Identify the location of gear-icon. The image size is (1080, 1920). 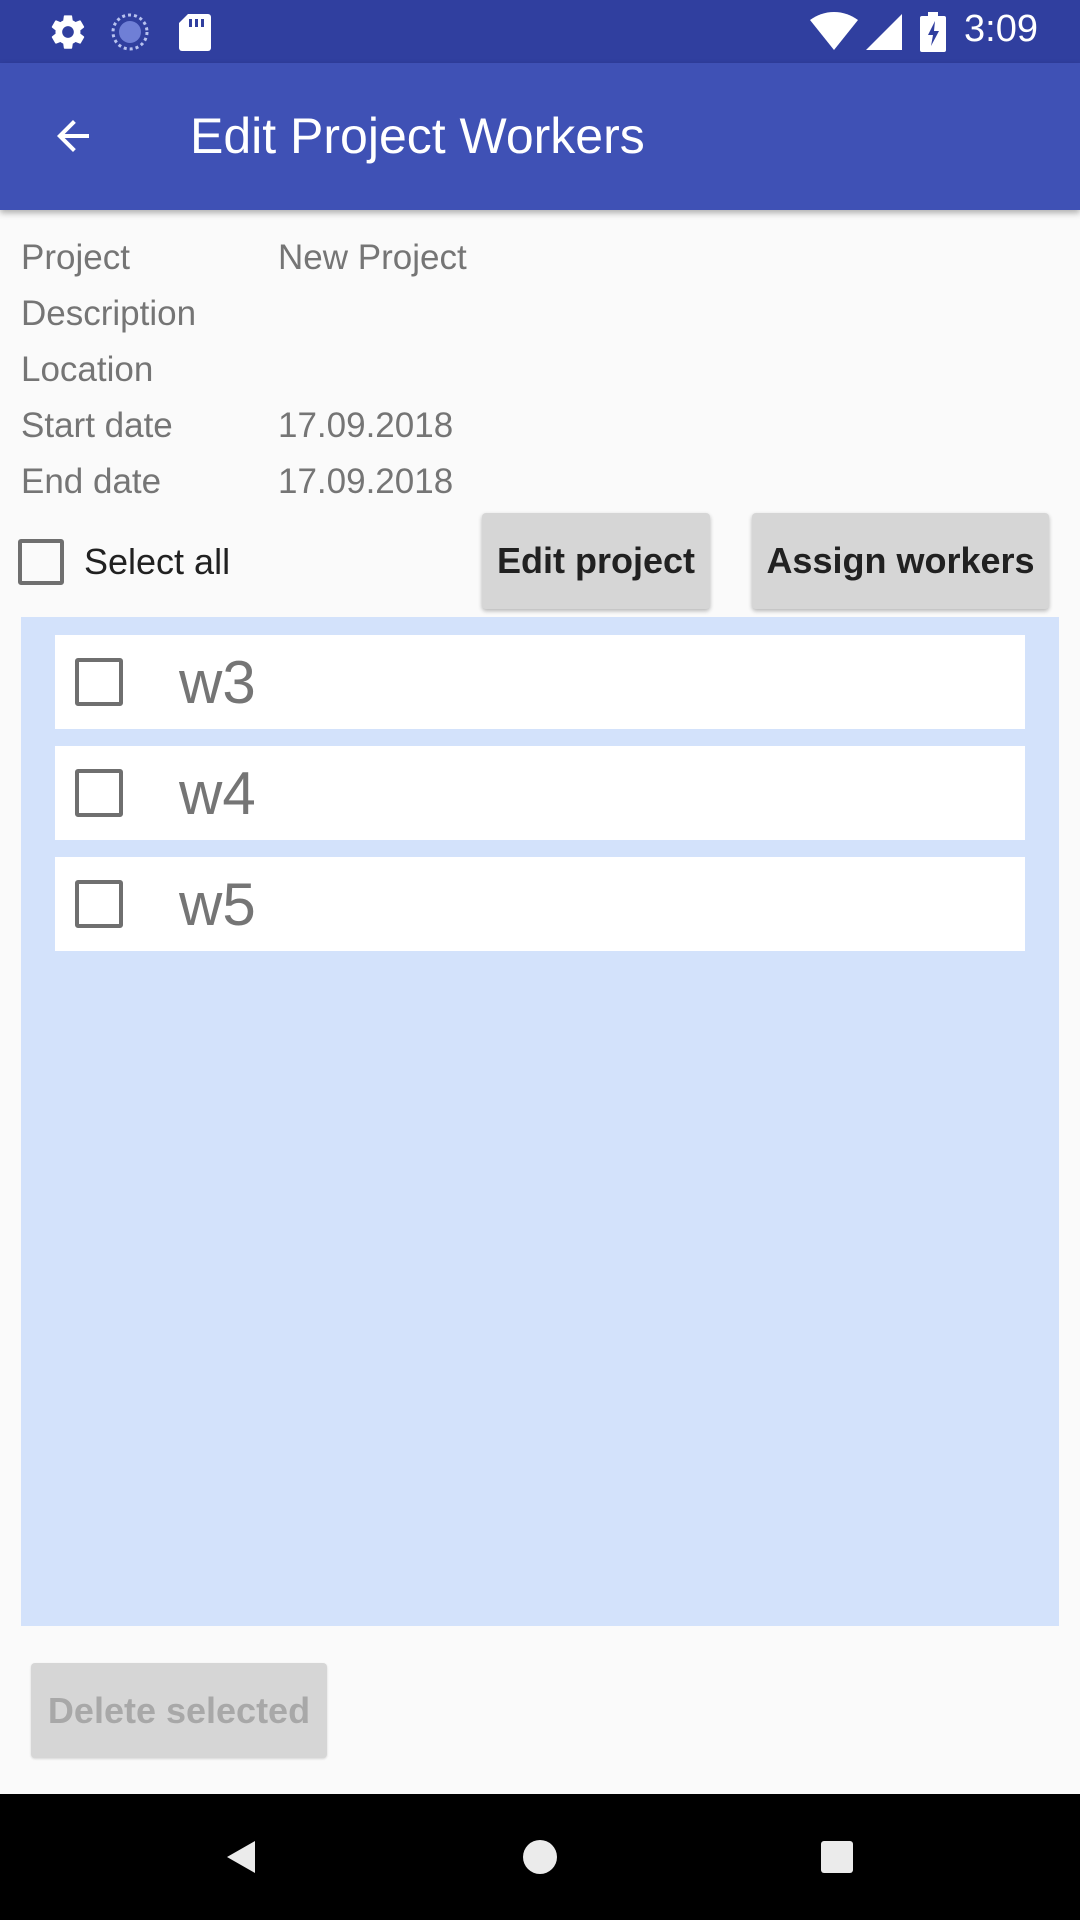
(68, 34).